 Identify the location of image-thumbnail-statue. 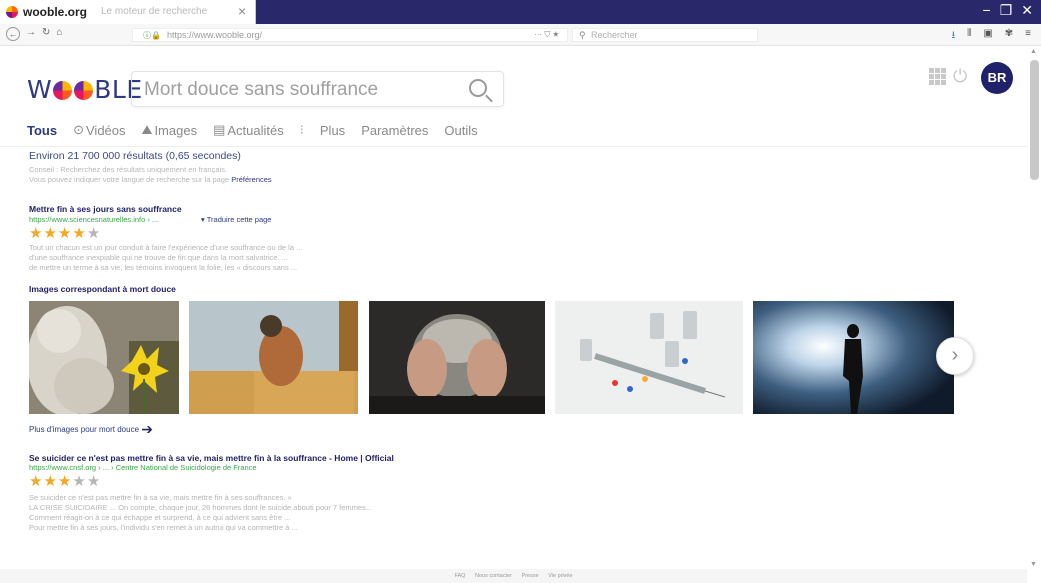
(104, 357).